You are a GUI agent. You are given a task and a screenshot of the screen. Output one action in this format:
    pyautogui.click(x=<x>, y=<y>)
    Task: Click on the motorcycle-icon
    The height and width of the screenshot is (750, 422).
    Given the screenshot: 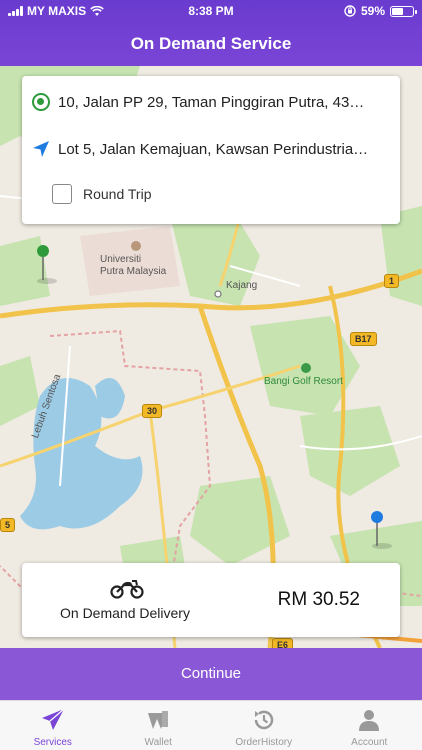 What is the action you would take?
    pyautogui.click(x=127, y=589)
    